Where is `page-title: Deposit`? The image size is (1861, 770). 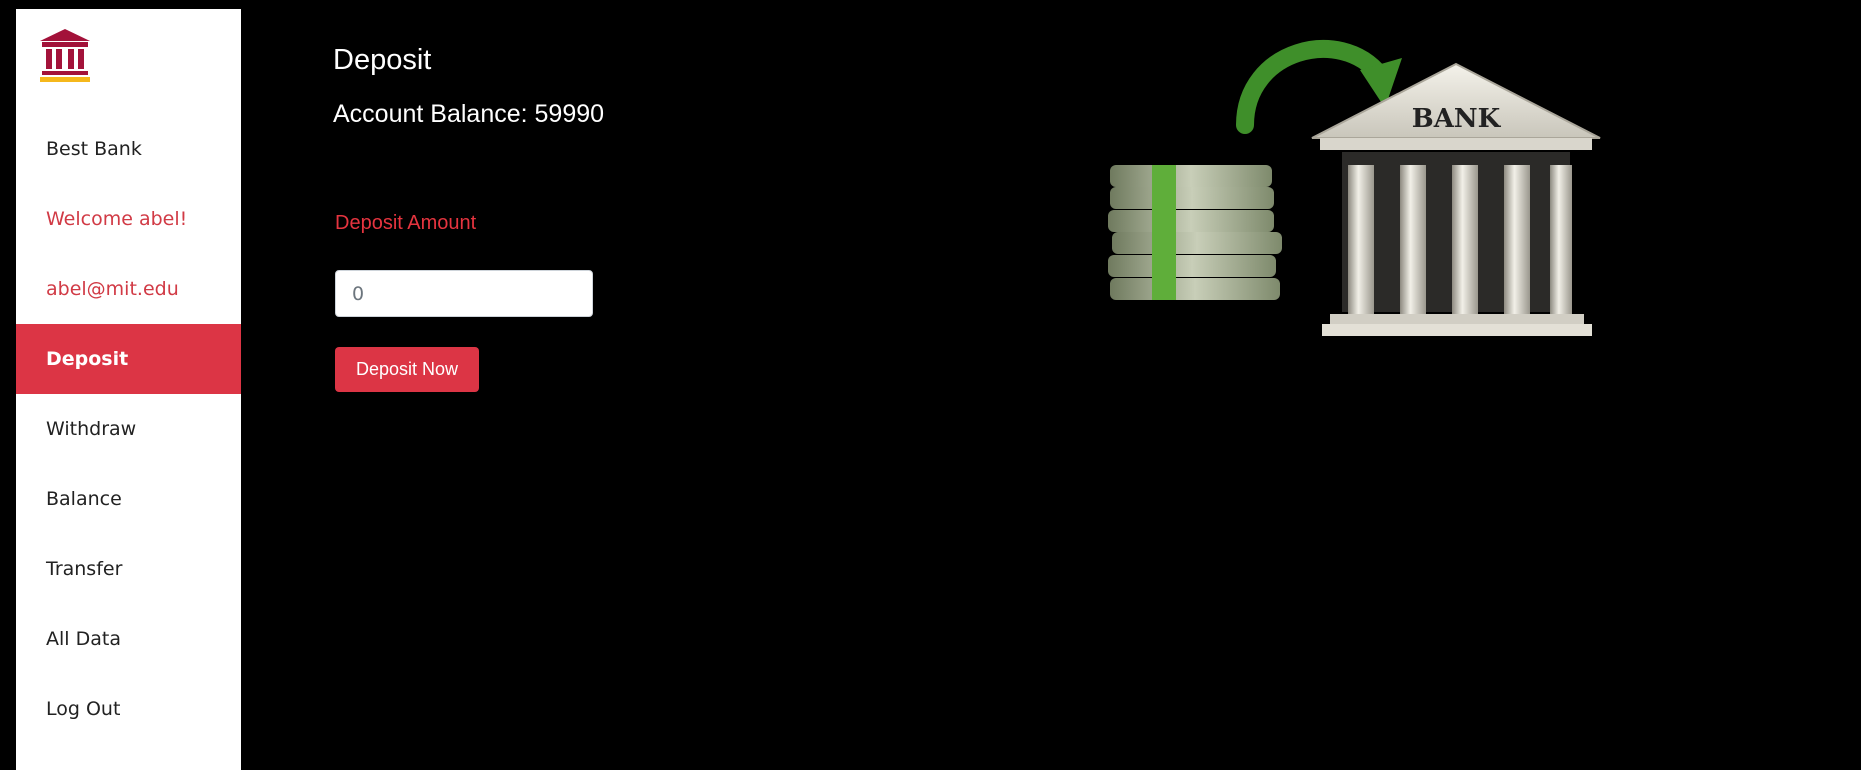 page-title: Deposit is located at coordinates (382, 60).